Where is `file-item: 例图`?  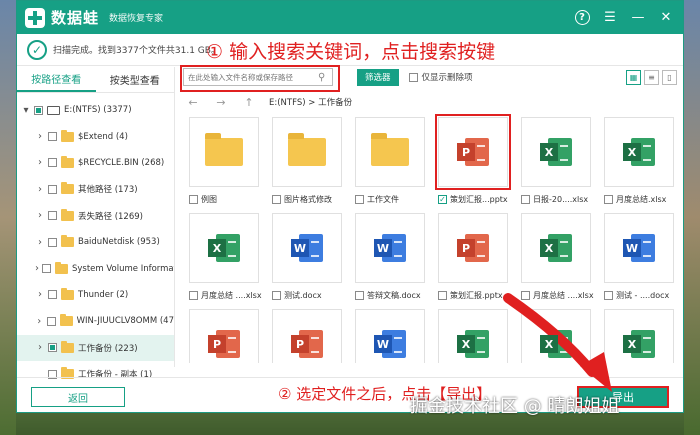 file-item: 例图 is located at coordinates (230, 161).